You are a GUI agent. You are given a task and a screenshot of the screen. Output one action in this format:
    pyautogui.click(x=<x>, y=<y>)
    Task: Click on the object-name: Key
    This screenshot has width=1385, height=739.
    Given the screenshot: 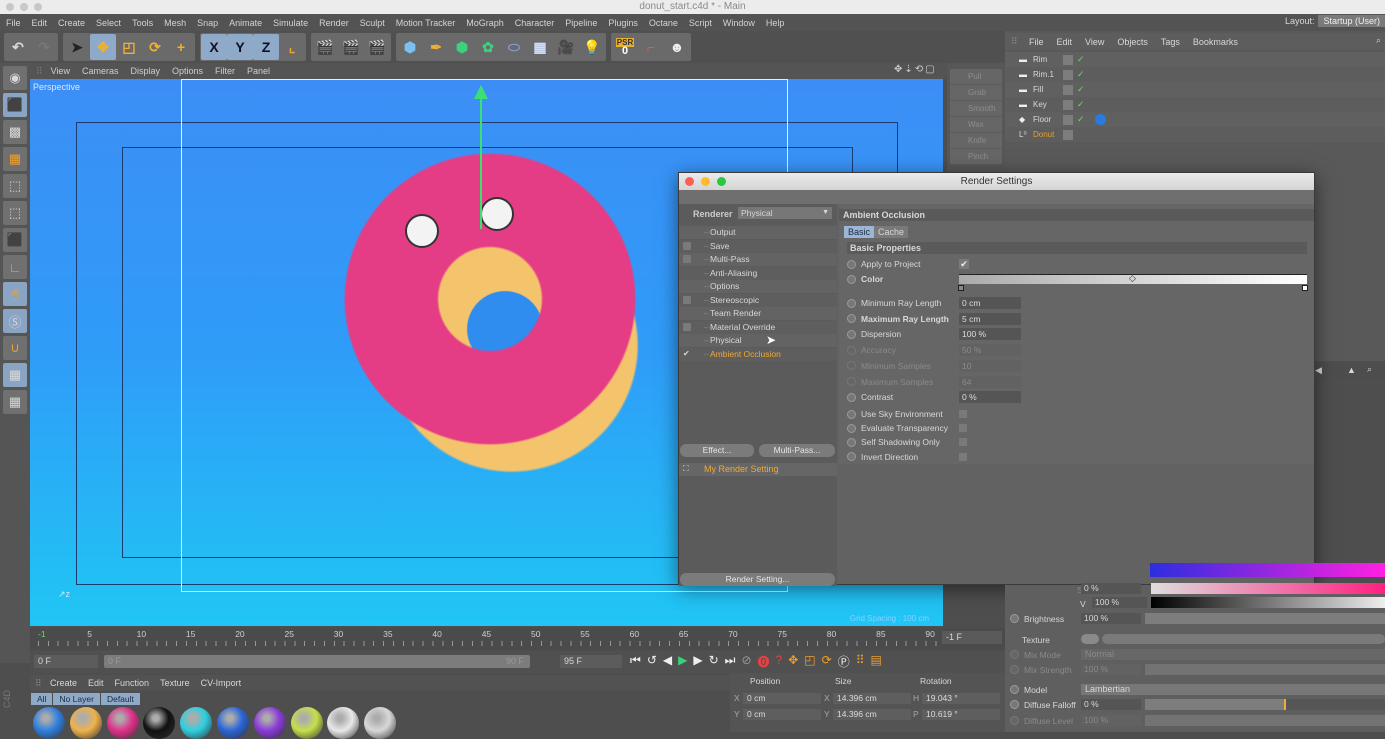 What is the action you would take?
    pyautogui.click(x=1040, y=104)
    